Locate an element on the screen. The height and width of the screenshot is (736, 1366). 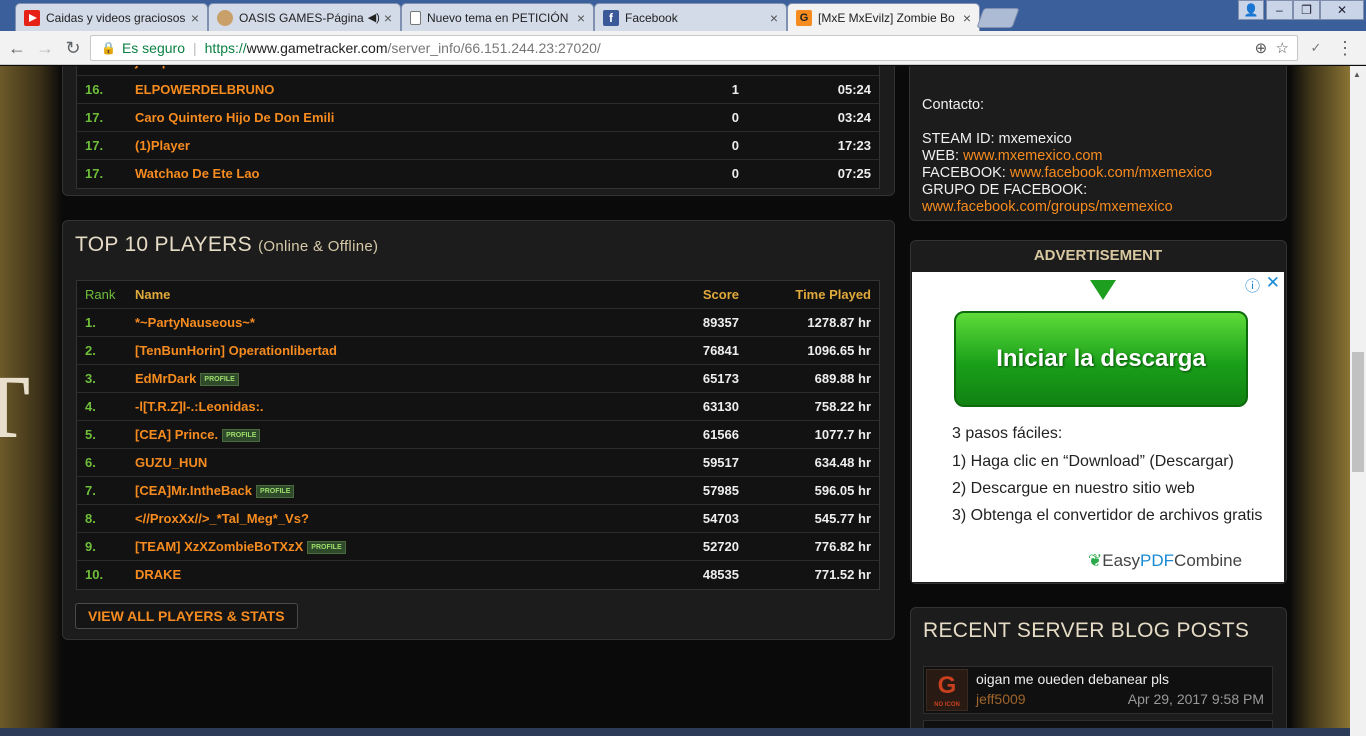
player-name-link: GUZU_HUN is located at coordinates (171, 462).